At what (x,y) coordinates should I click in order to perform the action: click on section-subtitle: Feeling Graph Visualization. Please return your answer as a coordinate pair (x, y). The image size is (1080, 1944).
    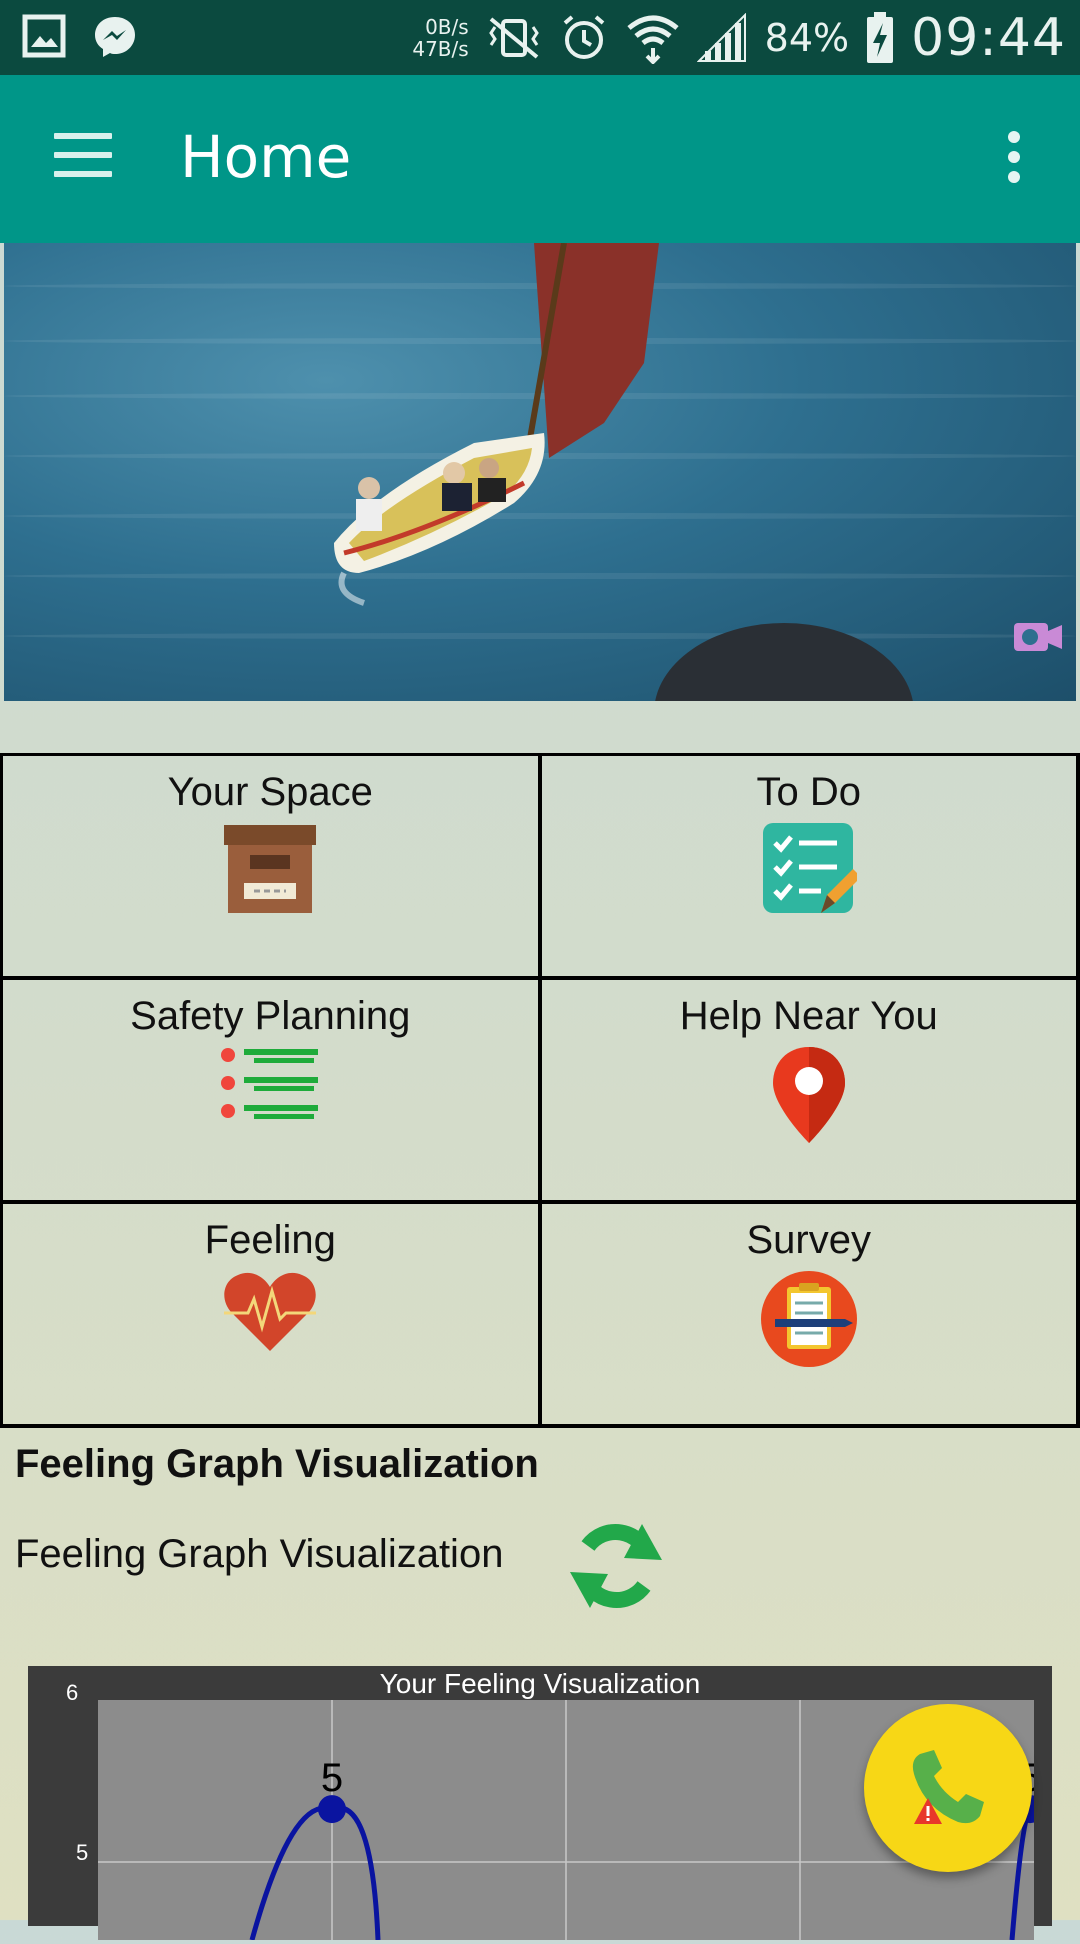
    Looking at the image, I should click on (259, 1554).